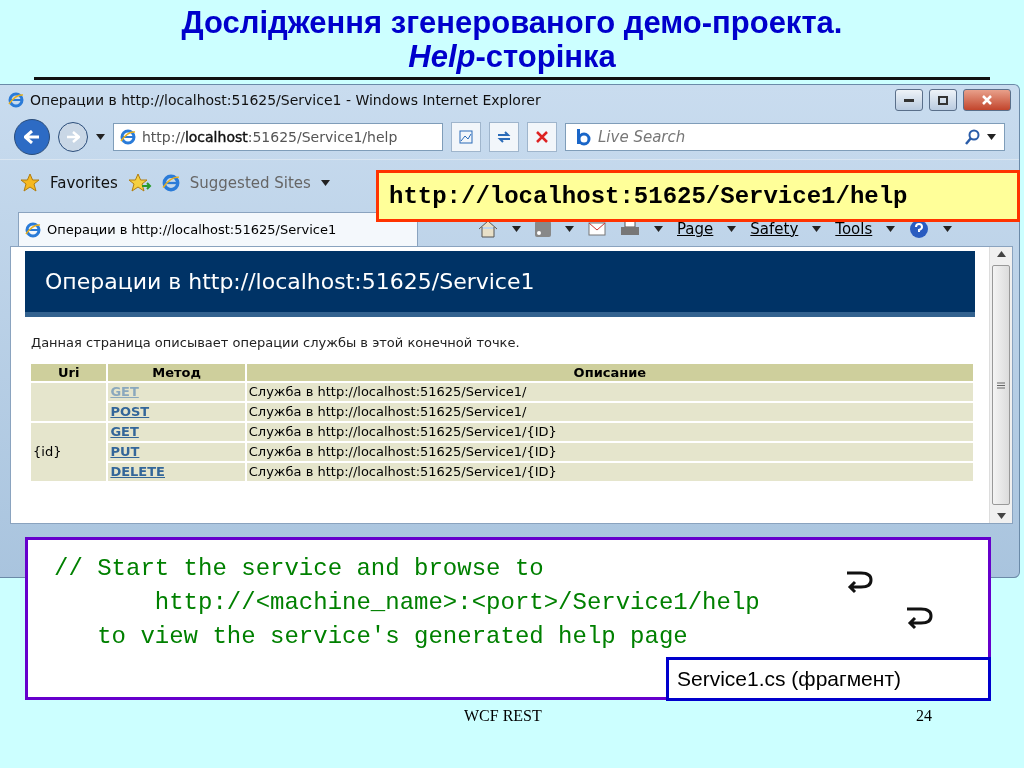  Describe the element at coordinates (973, 137) in the screenshot. I see `search-icon` at that location.